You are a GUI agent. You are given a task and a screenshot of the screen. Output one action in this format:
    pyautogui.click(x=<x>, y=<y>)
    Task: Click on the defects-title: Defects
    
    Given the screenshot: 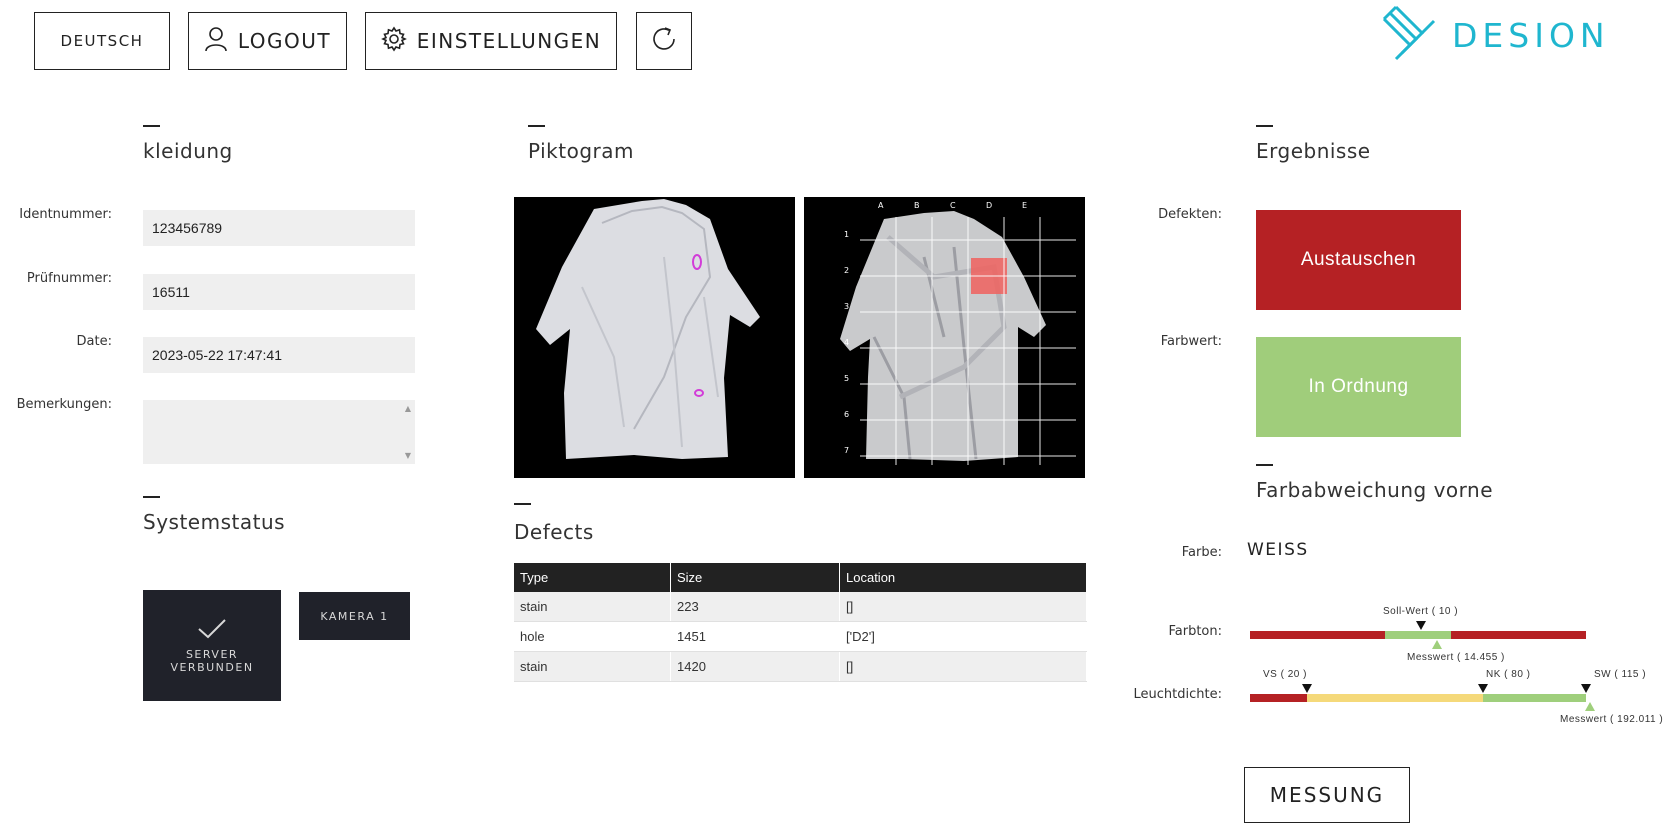 What is the action you would take?
    pyautogui.click(x=554, y=532)
    